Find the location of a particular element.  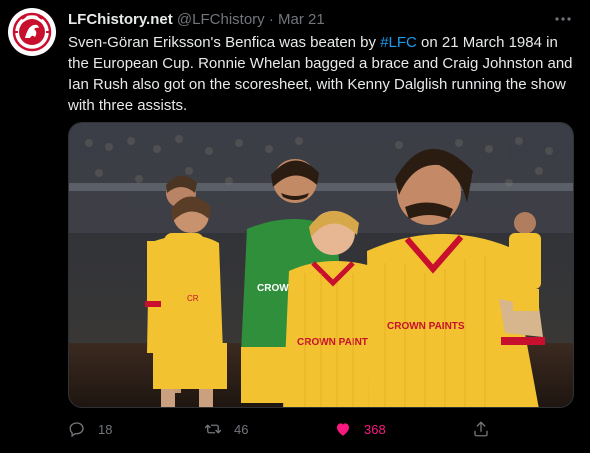

tweet-actions: 18 46 368 is located at coordinates (288, 430).